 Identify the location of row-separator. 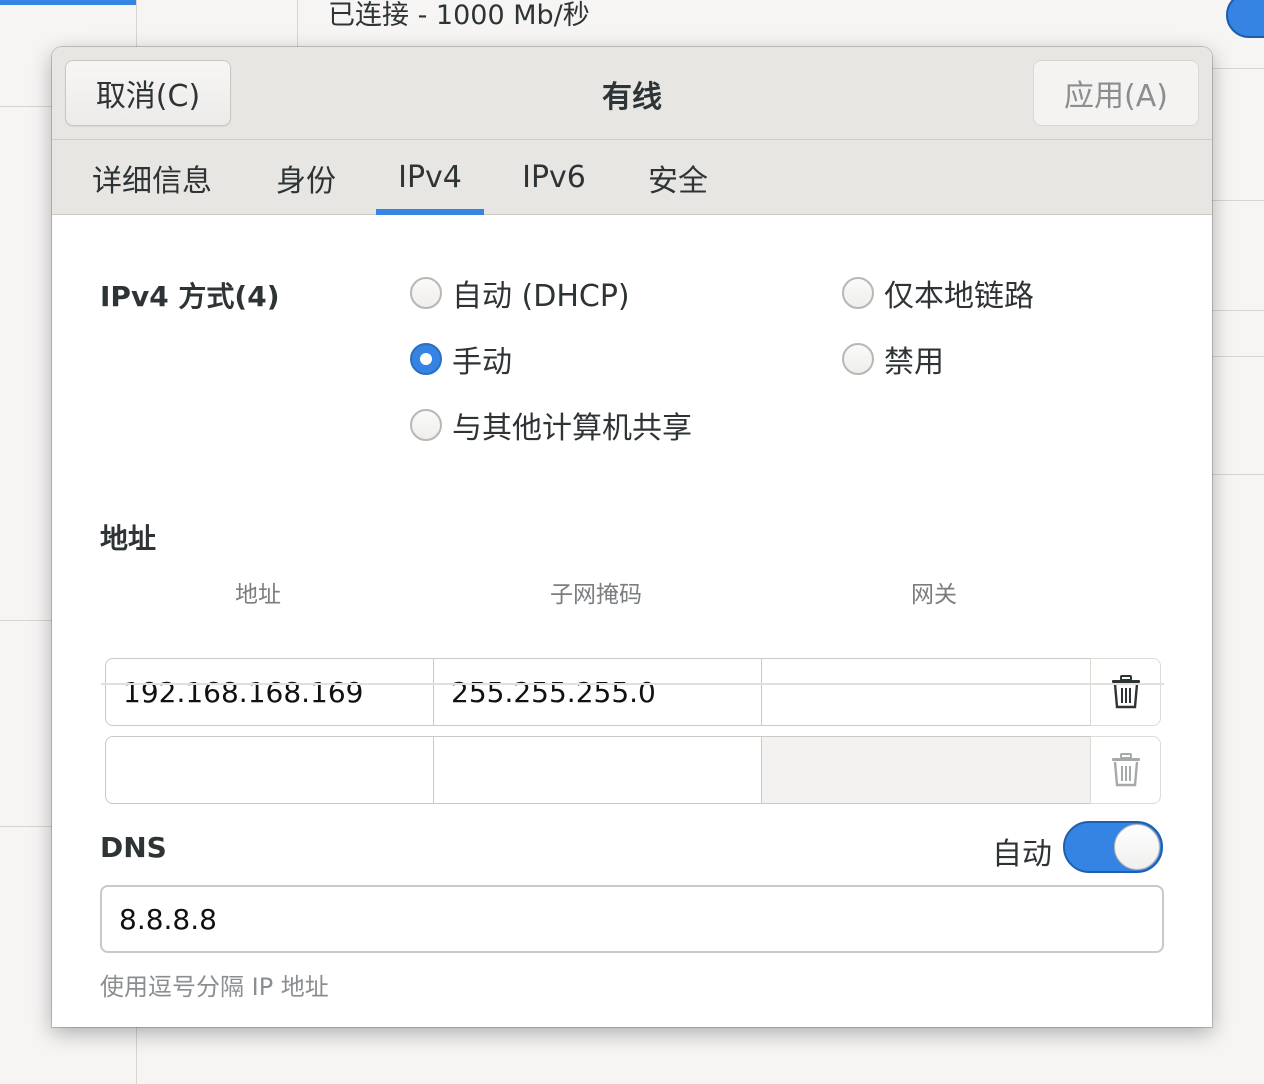
(632, 684).